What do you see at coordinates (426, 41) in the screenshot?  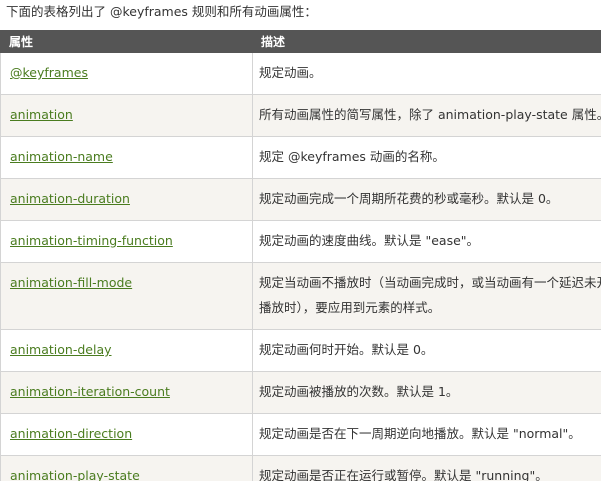 I see `header-description: 描述` at bounding box center [426, 41].